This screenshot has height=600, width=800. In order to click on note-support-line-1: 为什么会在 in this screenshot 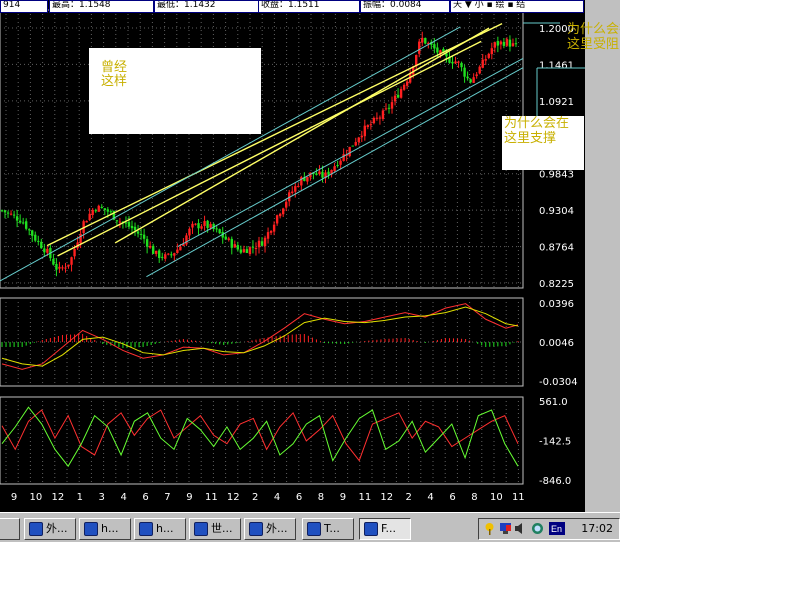, I will do `click(537, 123)`.